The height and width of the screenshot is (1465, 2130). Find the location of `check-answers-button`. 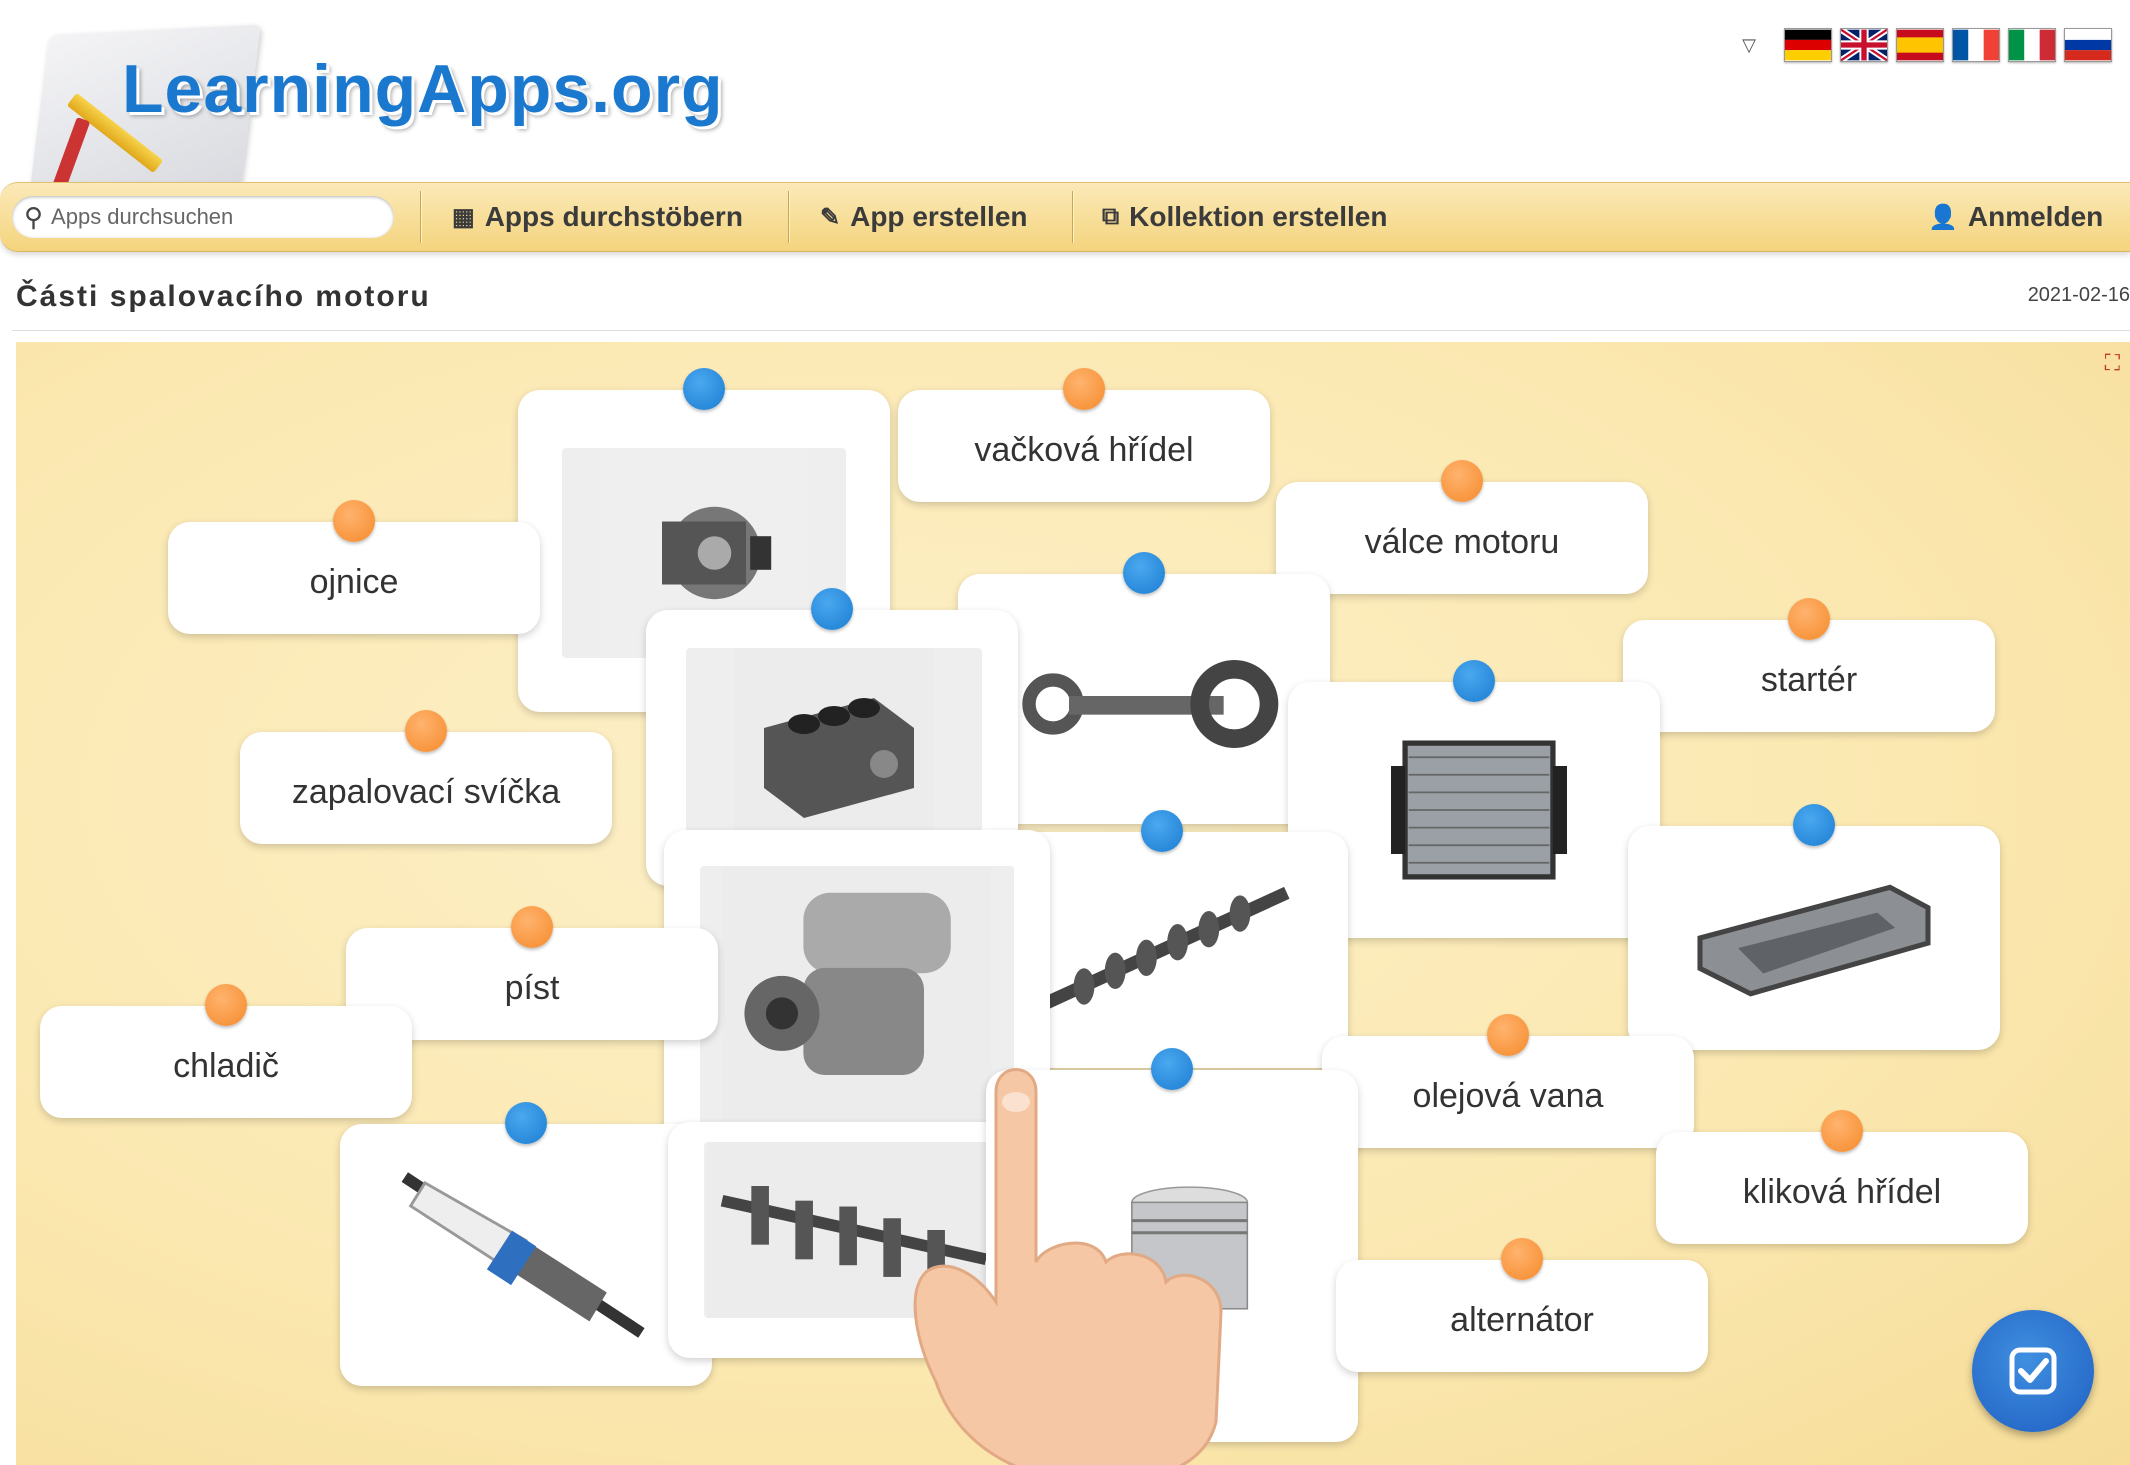

check-answers-button is located at coordinates (2033, 1371).